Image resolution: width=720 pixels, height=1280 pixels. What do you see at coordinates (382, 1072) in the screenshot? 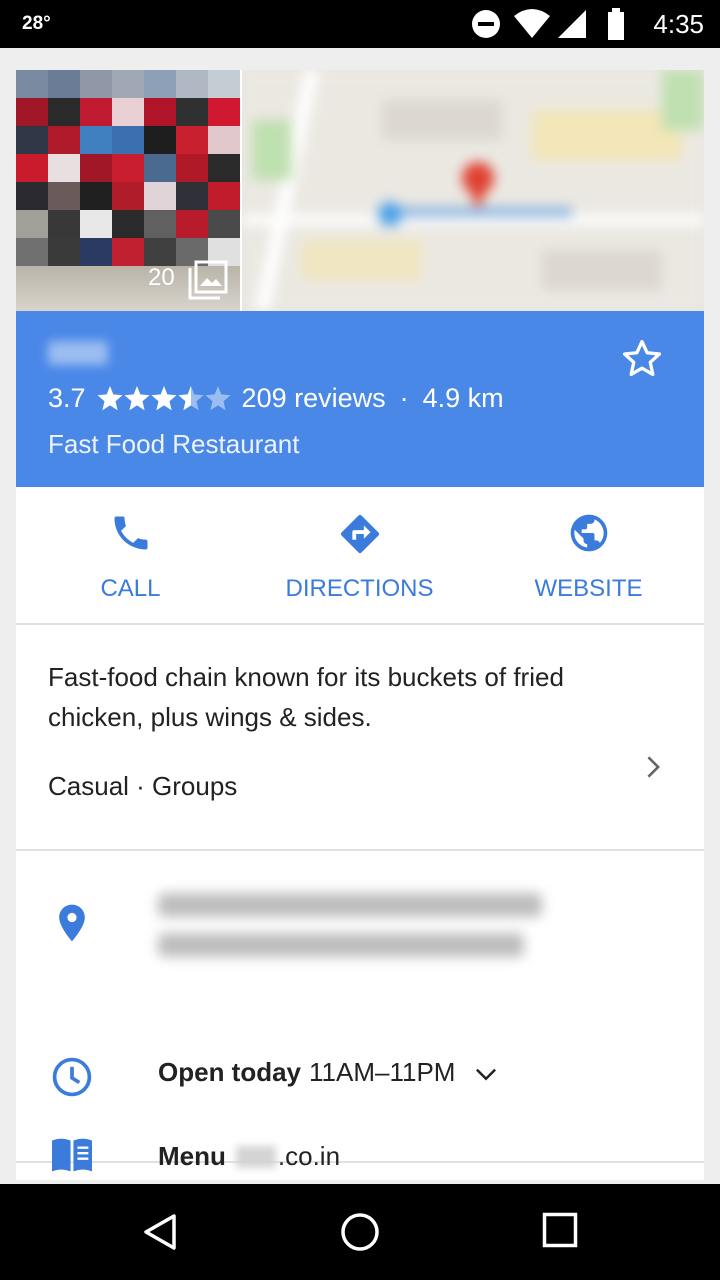
I see `hours-value: 11AM–11PM` at bounding box center [382, 1072].